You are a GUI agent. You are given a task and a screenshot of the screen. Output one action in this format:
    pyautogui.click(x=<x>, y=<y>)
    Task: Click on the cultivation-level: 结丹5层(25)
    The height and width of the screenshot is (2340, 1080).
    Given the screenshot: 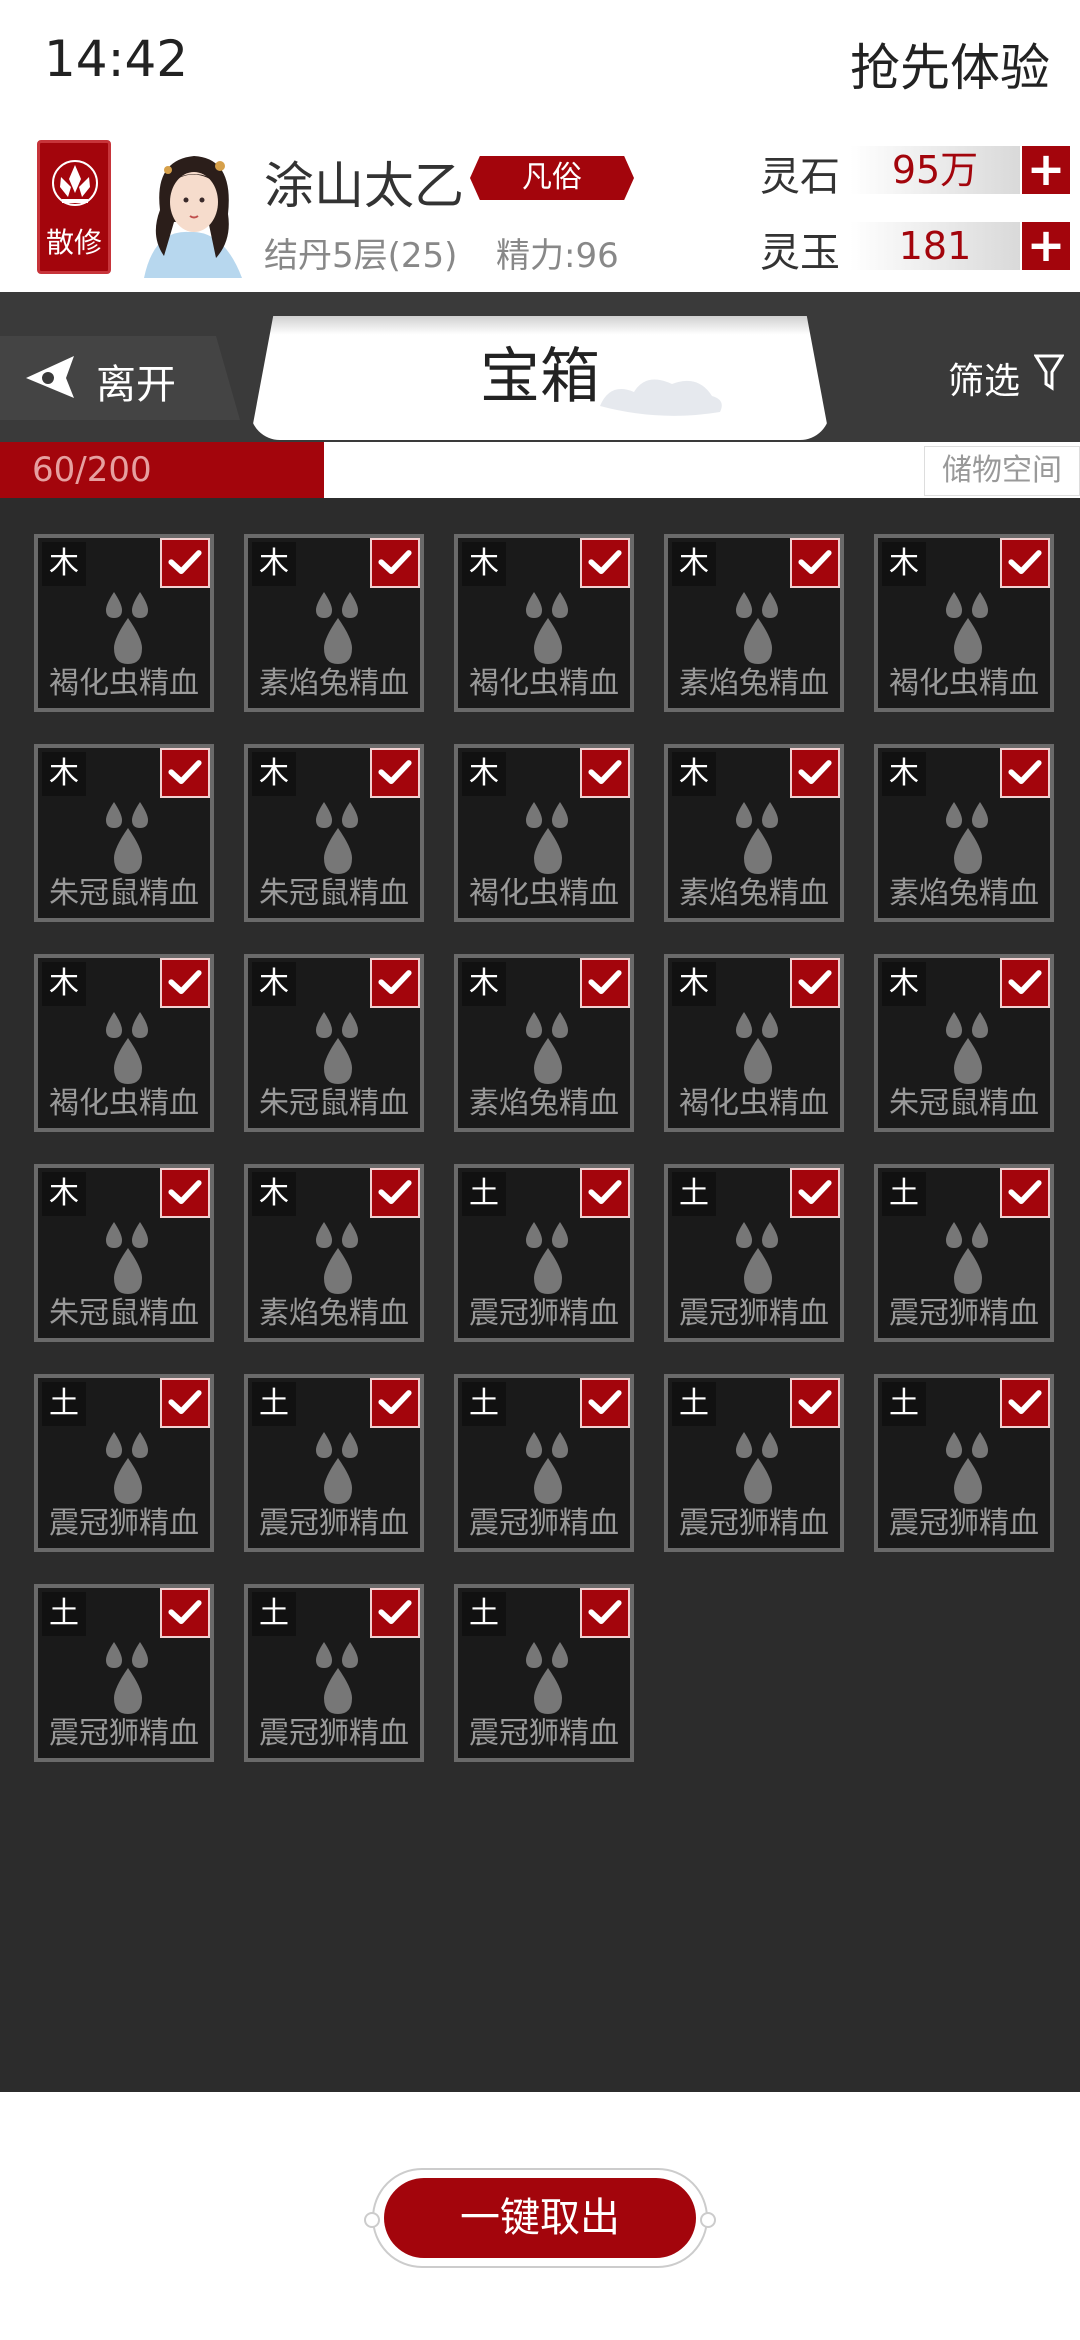 What is the action you would take?
    pyautogui.click(x=361, y=256)
    